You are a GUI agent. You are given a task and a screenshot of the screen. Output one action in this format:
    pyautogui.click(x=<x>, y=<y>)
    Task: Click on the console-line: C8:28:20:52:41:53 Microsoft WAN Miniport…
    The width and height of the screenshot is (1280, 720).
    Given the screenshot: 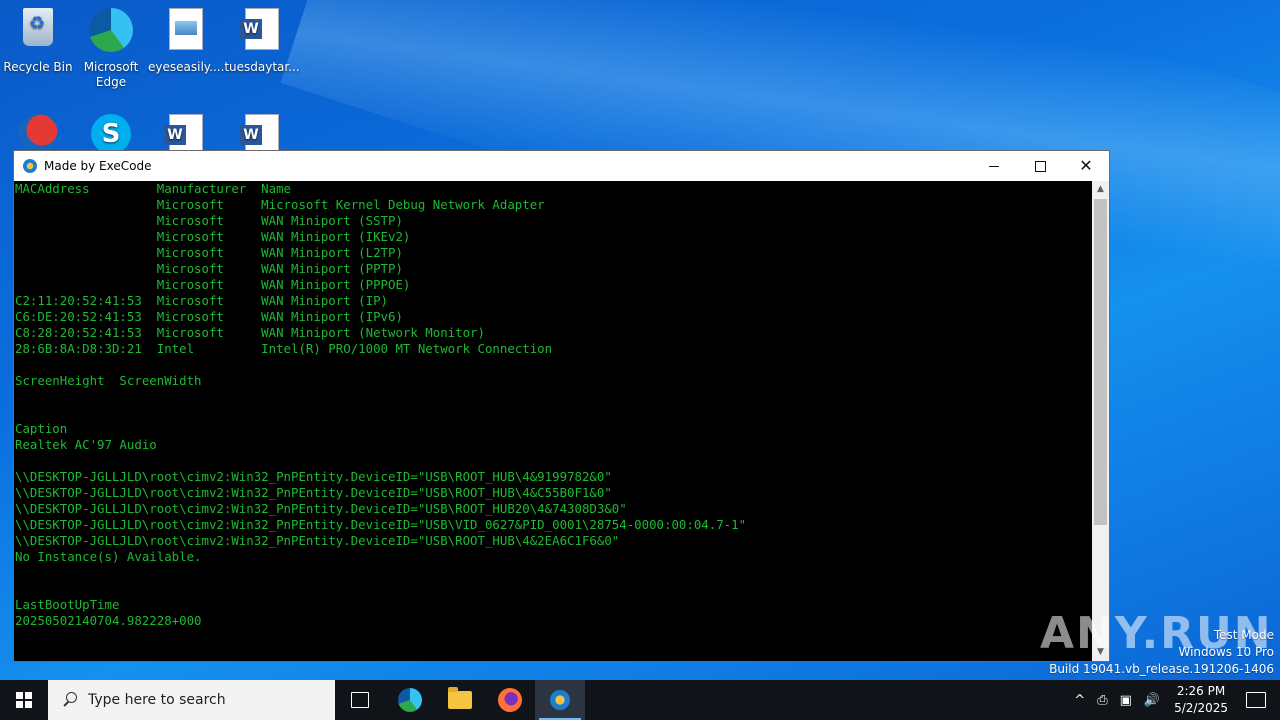 What is the action you would take?
    pyautogui.click(x=250, y=332)
    